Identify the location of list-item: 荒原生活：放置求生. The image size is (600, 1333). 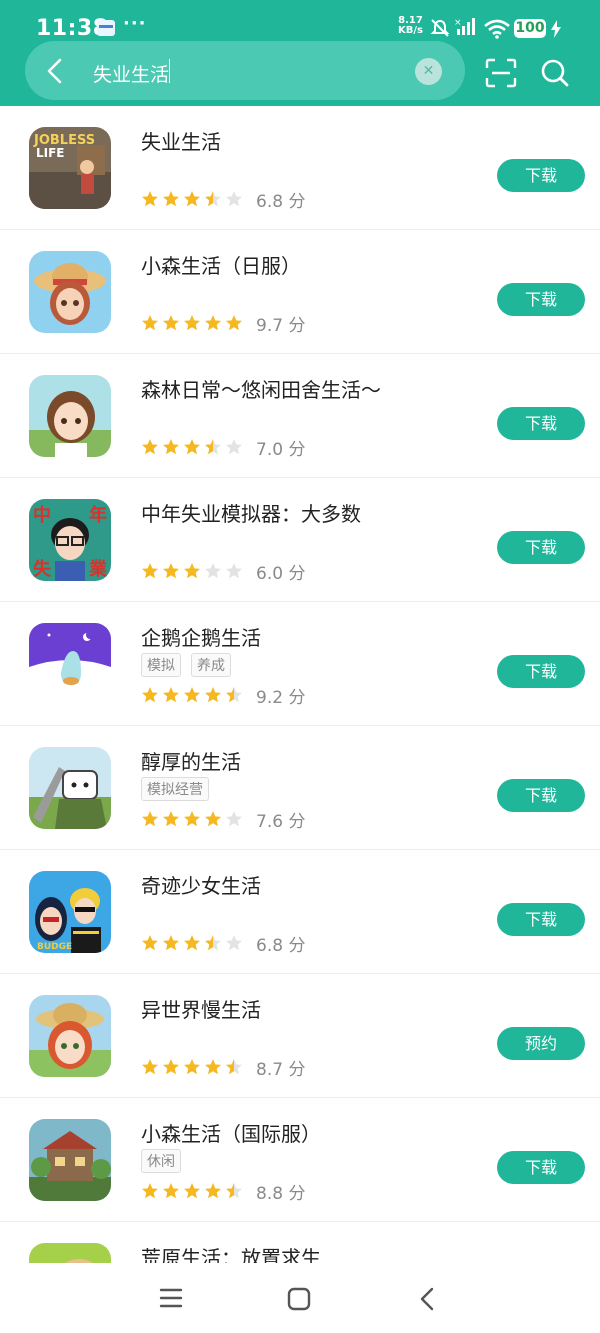
(300, 1242).